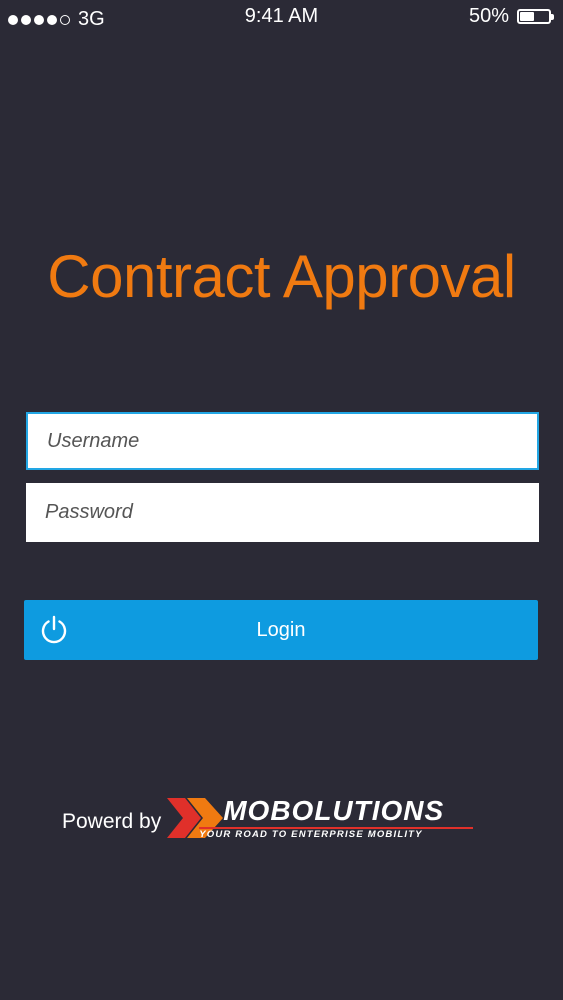 The width and height of the screenshot is (563, 1000). What do you see at coordinates (281, 276) in the screenshot?
I see `page-title: Contract Approval` at bounding box center [281, 276].